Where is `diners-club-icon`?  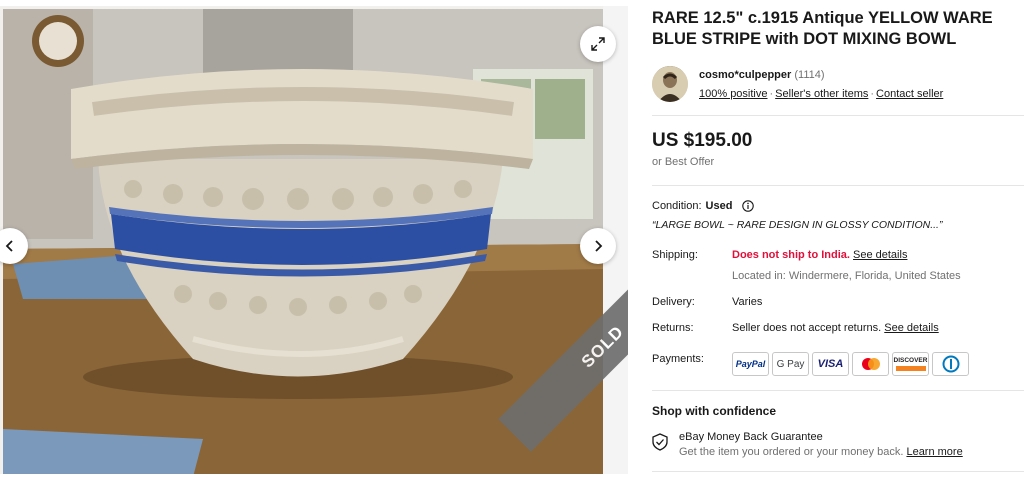
diners-club-icon is located at coordinates (950, 364).